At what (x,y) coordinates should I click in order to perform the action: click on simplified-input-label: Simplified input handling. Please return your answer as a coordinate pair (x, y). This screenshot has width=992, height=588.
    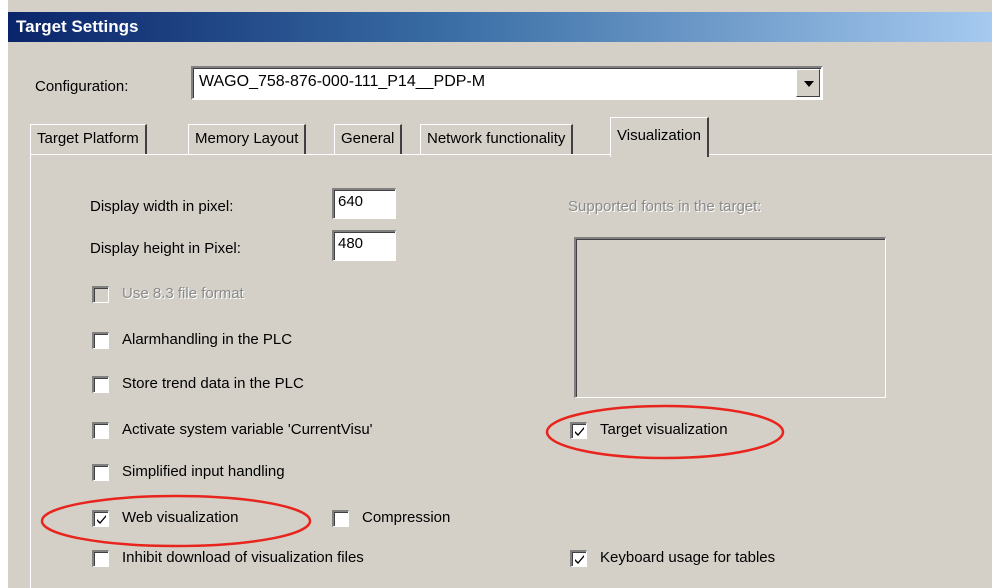
    Looking at the image, I should click on (203, 471).